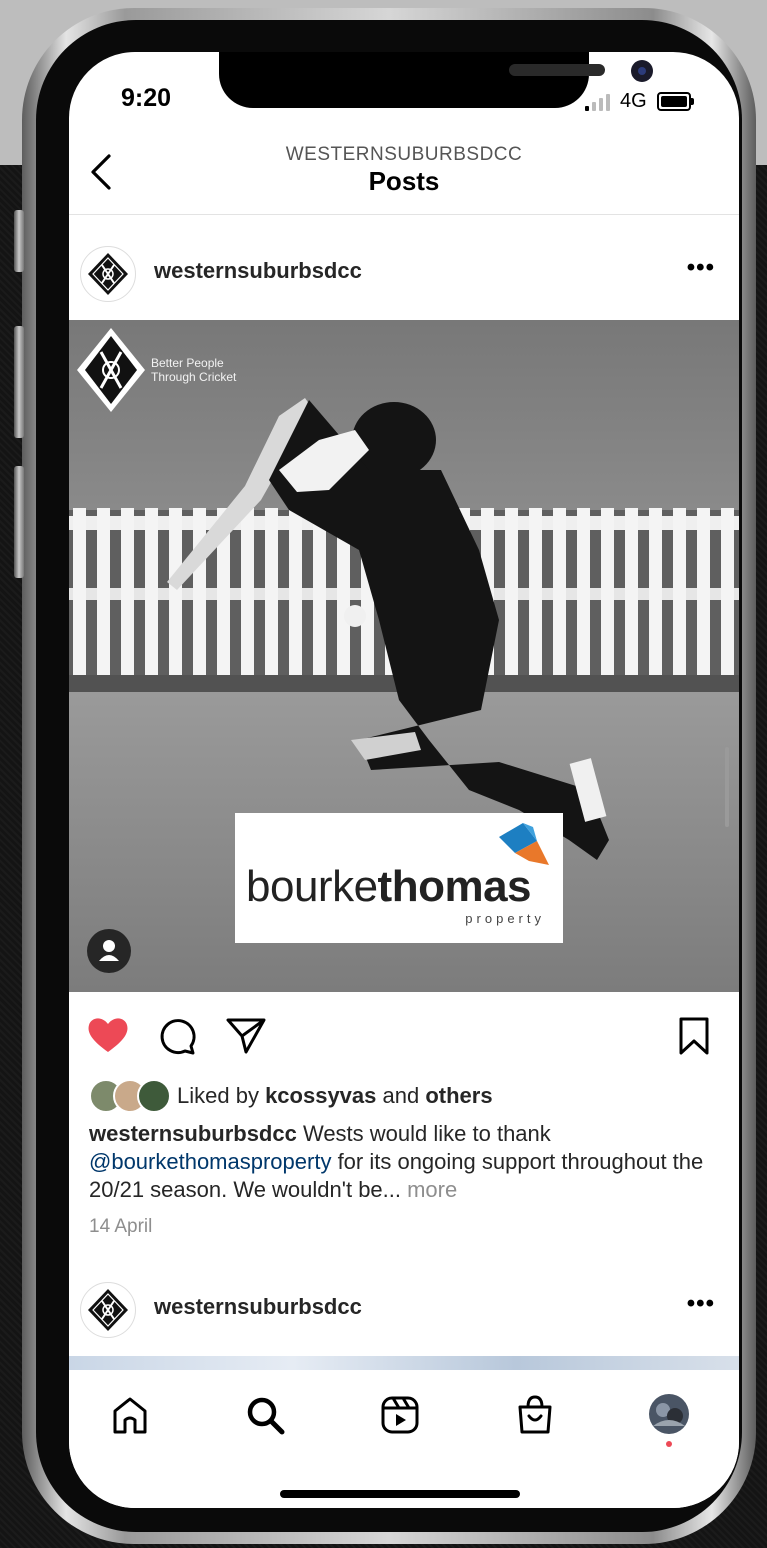  I want to click on network-label: 4G, so click(633, 101).